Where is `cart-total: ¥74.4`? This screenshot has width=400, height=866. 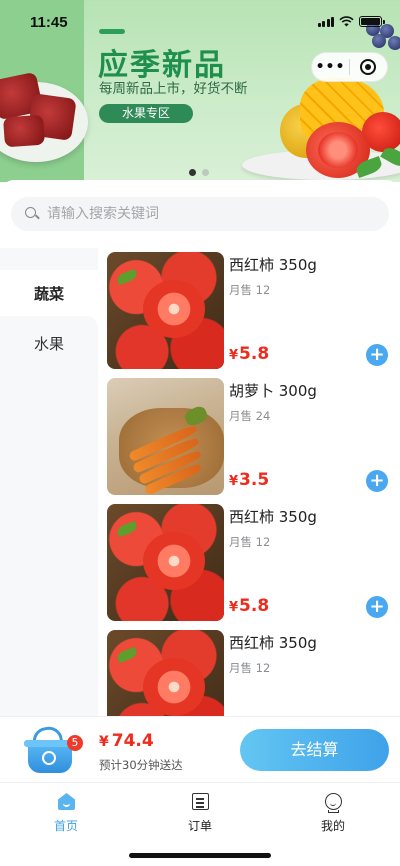 cart-total: ¥74.4 is located at coordinates (126, 741).